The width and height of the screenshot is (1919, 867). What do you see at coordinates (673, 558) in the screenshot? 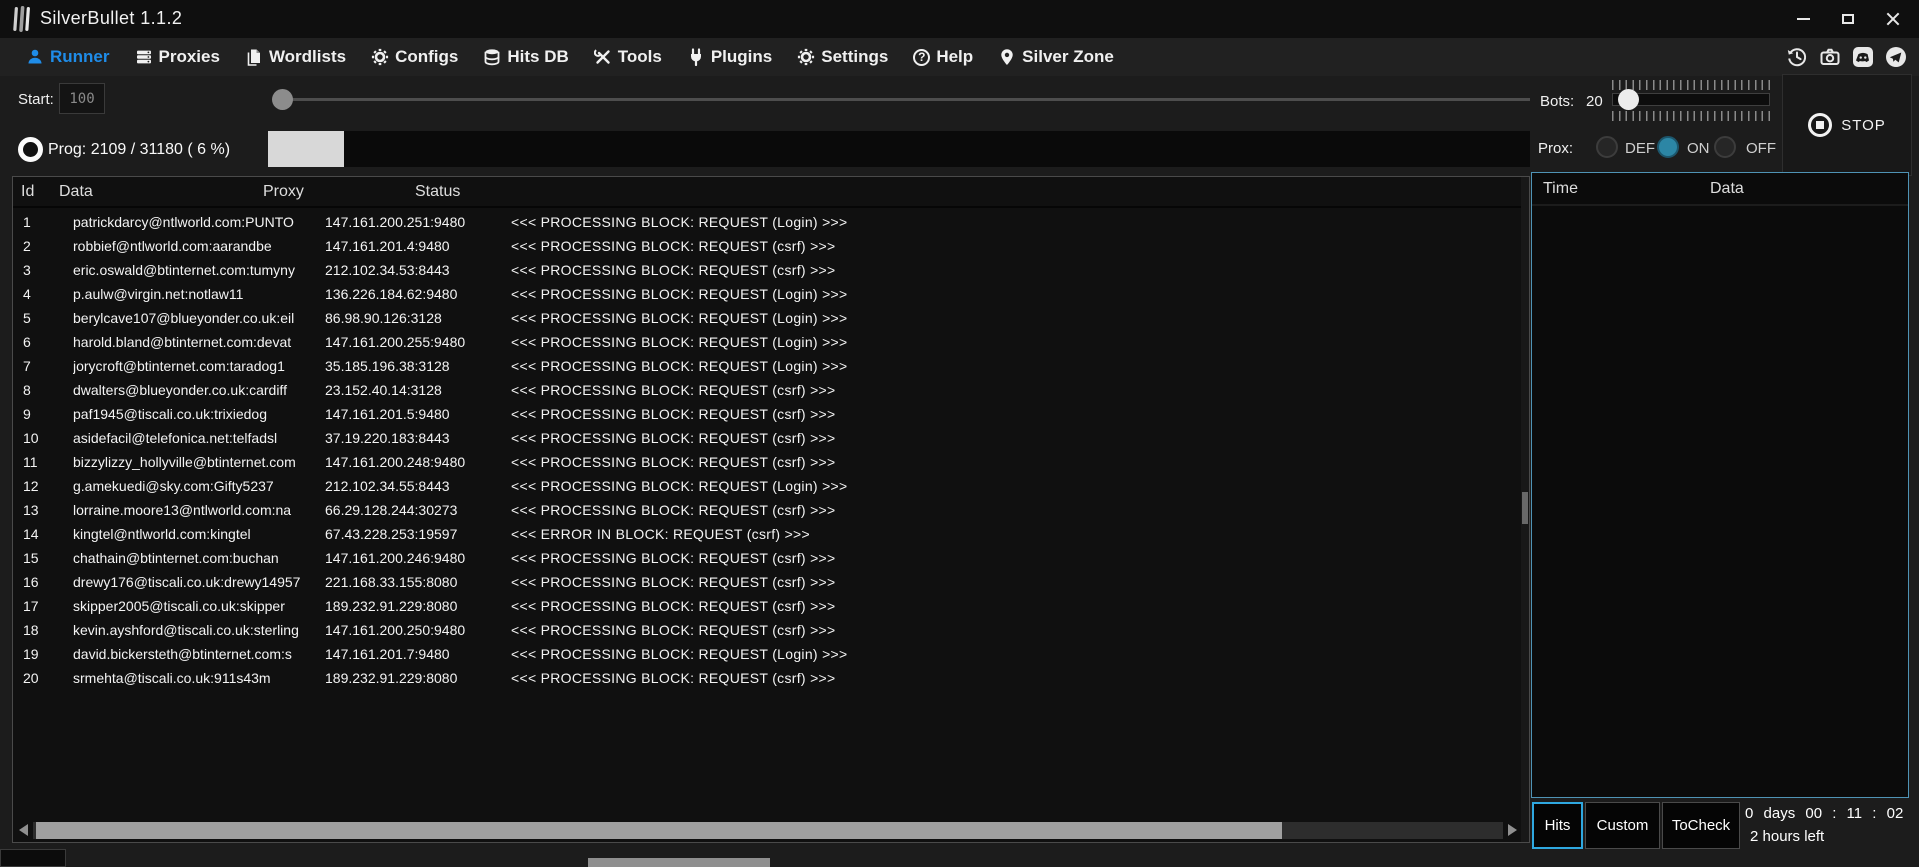
I see `cell-status: <<< PROCESSING BLOCK: REQUEST (csrf) >>>` at bounding box center [673, 558].